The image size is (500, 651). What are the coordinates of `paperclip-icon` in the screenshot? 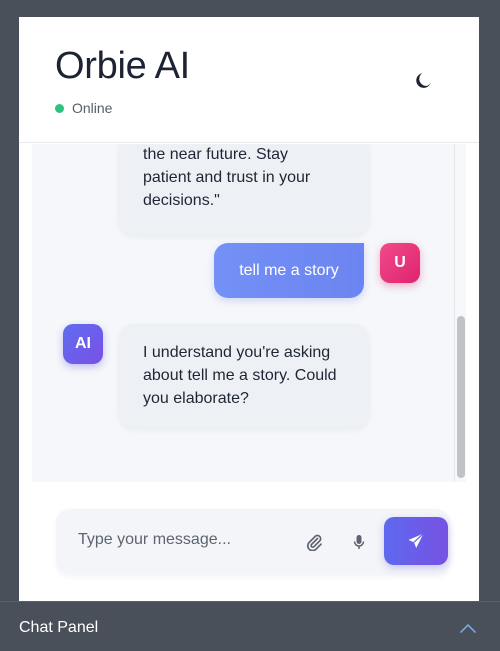 It's located at (314, 542).